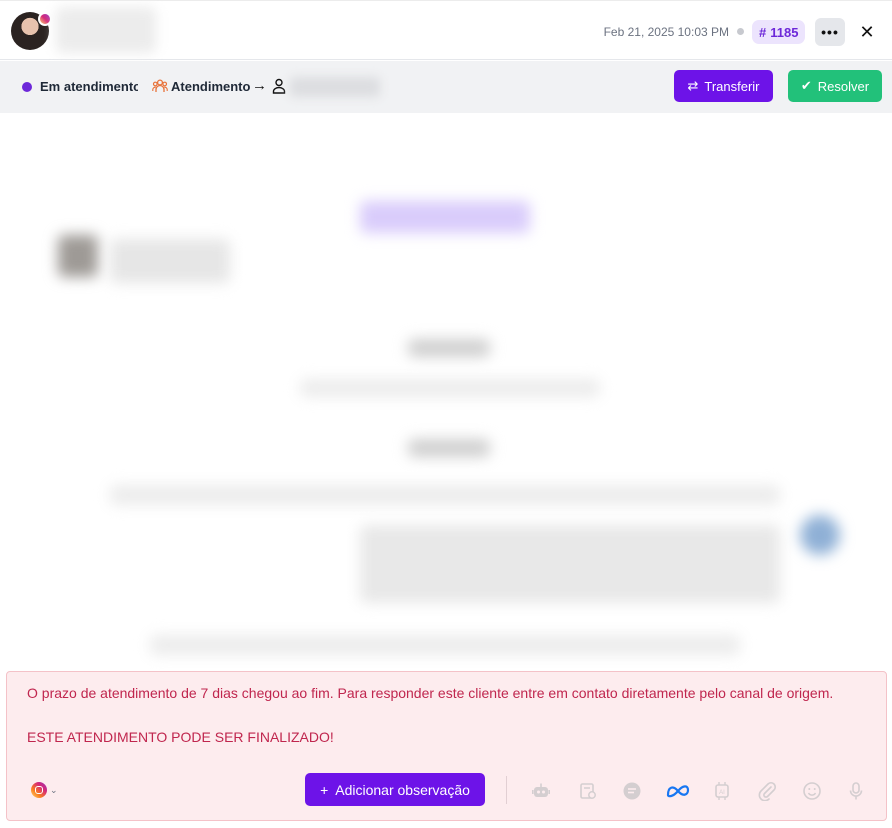  Describe the element at coordinates (402, 789) in the screenshot. I see `add-note-label: Adicionar observação` at that location.